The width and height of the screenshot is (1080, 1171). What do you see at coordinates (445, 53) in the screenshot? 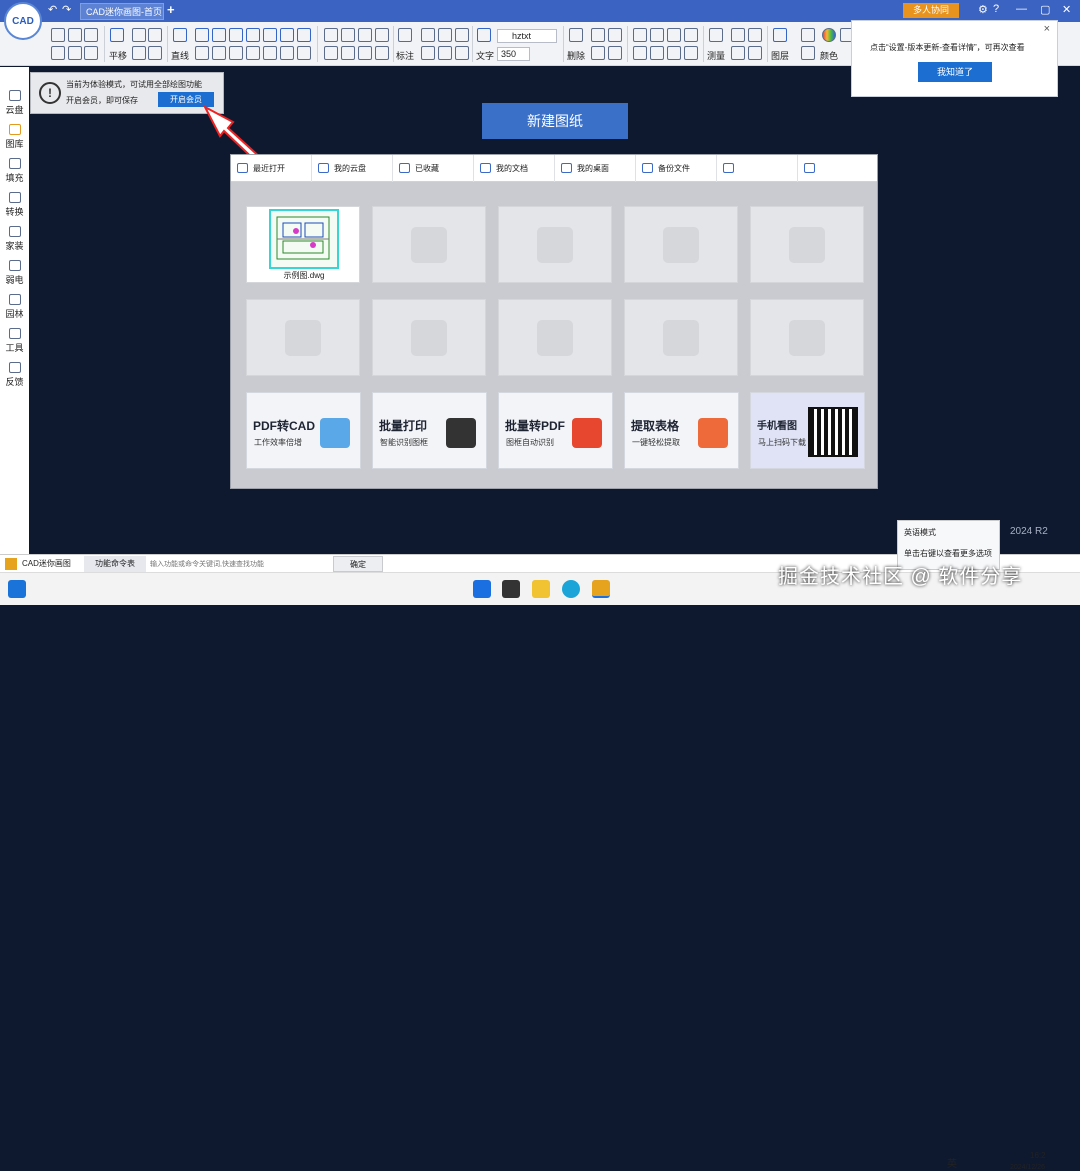
I see `leader-icon` at bounding box center [445, 53].